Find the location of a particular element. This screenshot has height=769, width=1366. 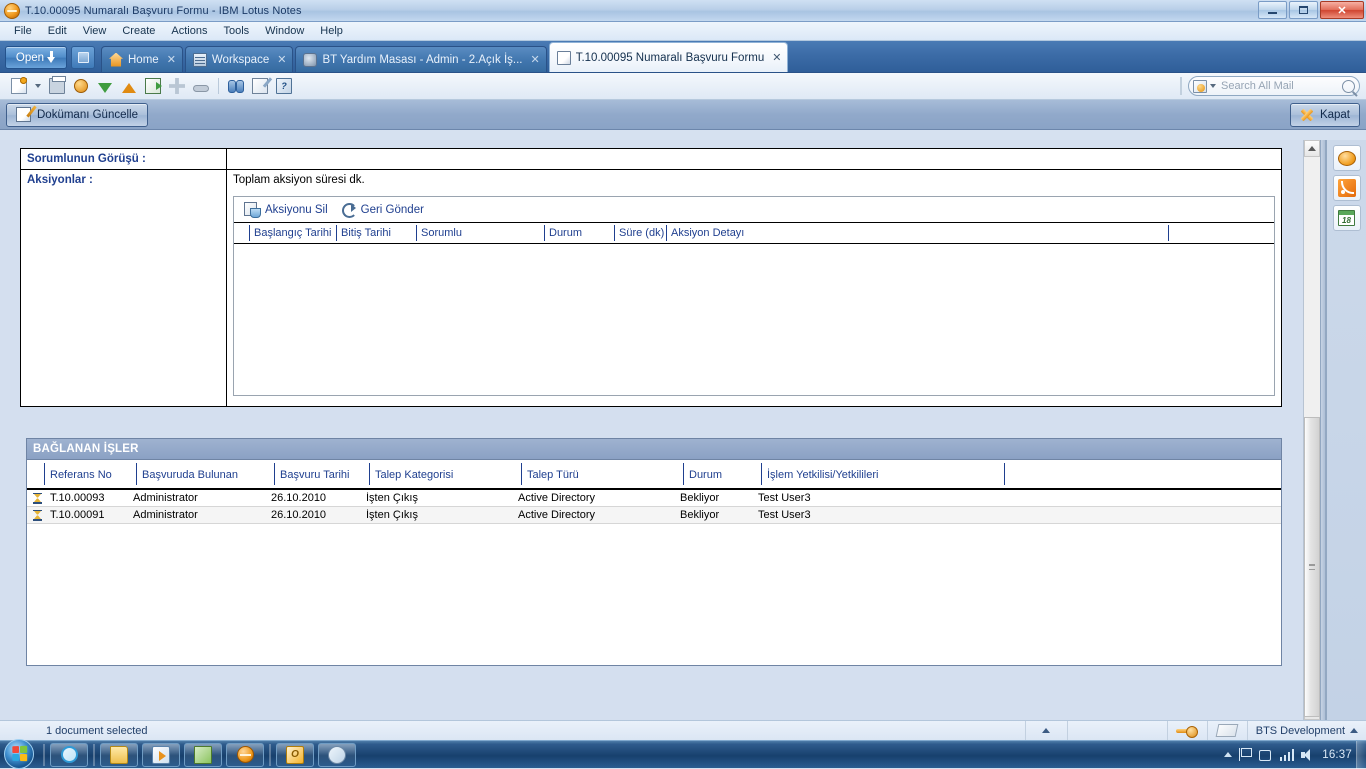

new-document-dropdown is located at coordinates (38, 86).